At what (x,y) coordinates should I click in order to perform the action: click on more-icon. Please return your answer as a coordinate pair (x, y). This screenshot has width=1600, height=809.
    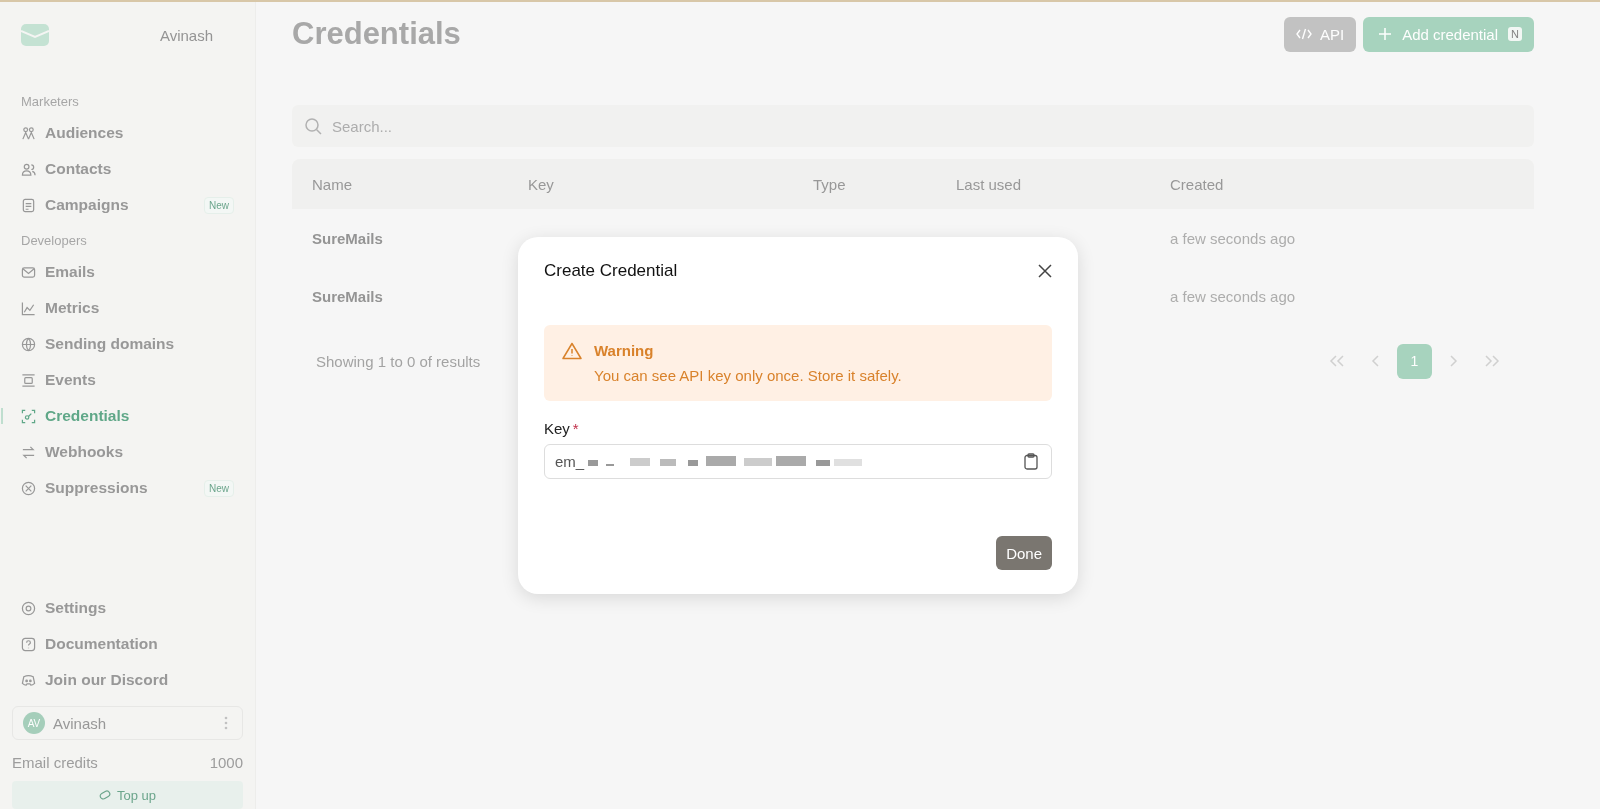
    Looking at the image, I should click on (226, 723).